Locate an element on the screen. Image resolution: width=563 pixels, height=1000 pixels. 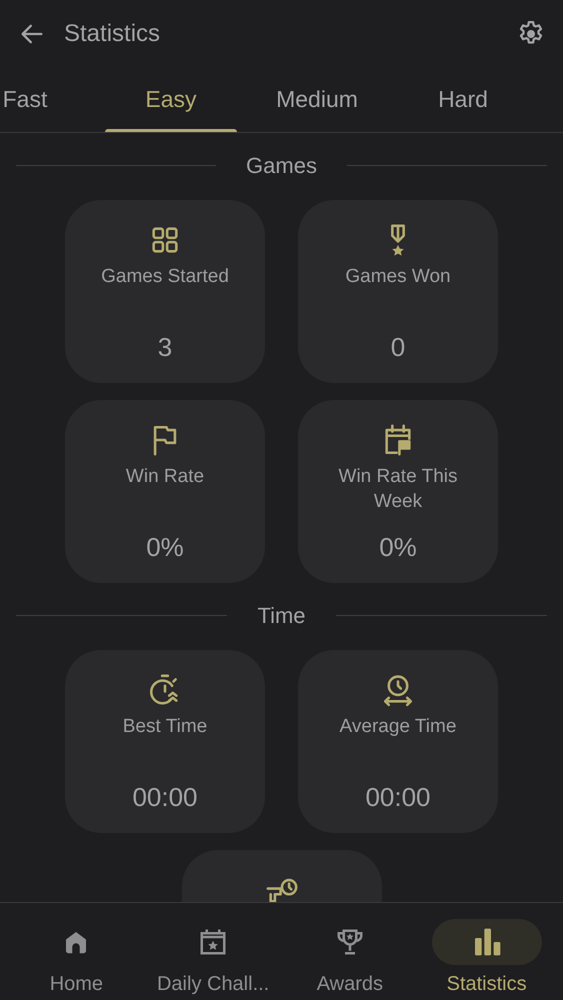
screen-title: Statistics is located at coordinates (112, 33).